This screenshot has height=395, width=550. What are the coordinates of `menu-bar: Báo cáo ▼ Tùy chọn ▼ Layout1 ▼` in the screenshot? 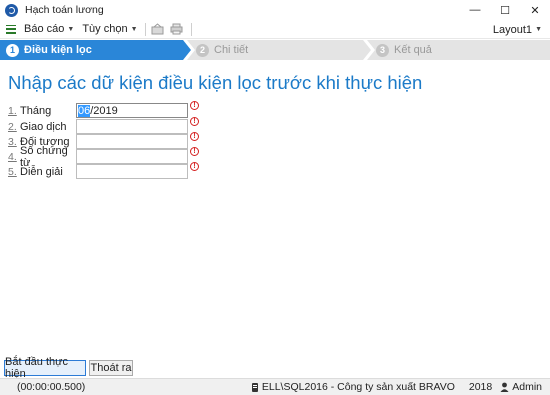 It's located at (275, 29).